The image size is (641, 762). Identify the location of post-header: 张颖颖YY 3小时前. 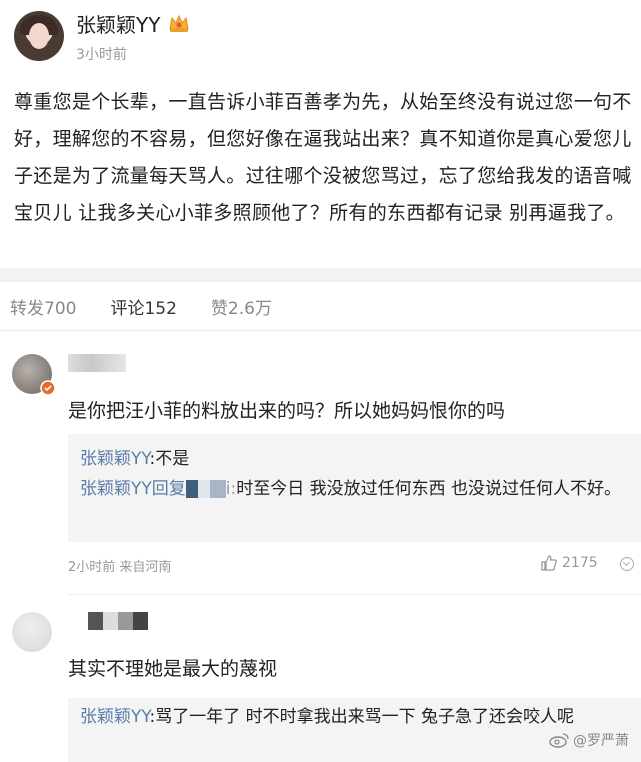
(102, 36).